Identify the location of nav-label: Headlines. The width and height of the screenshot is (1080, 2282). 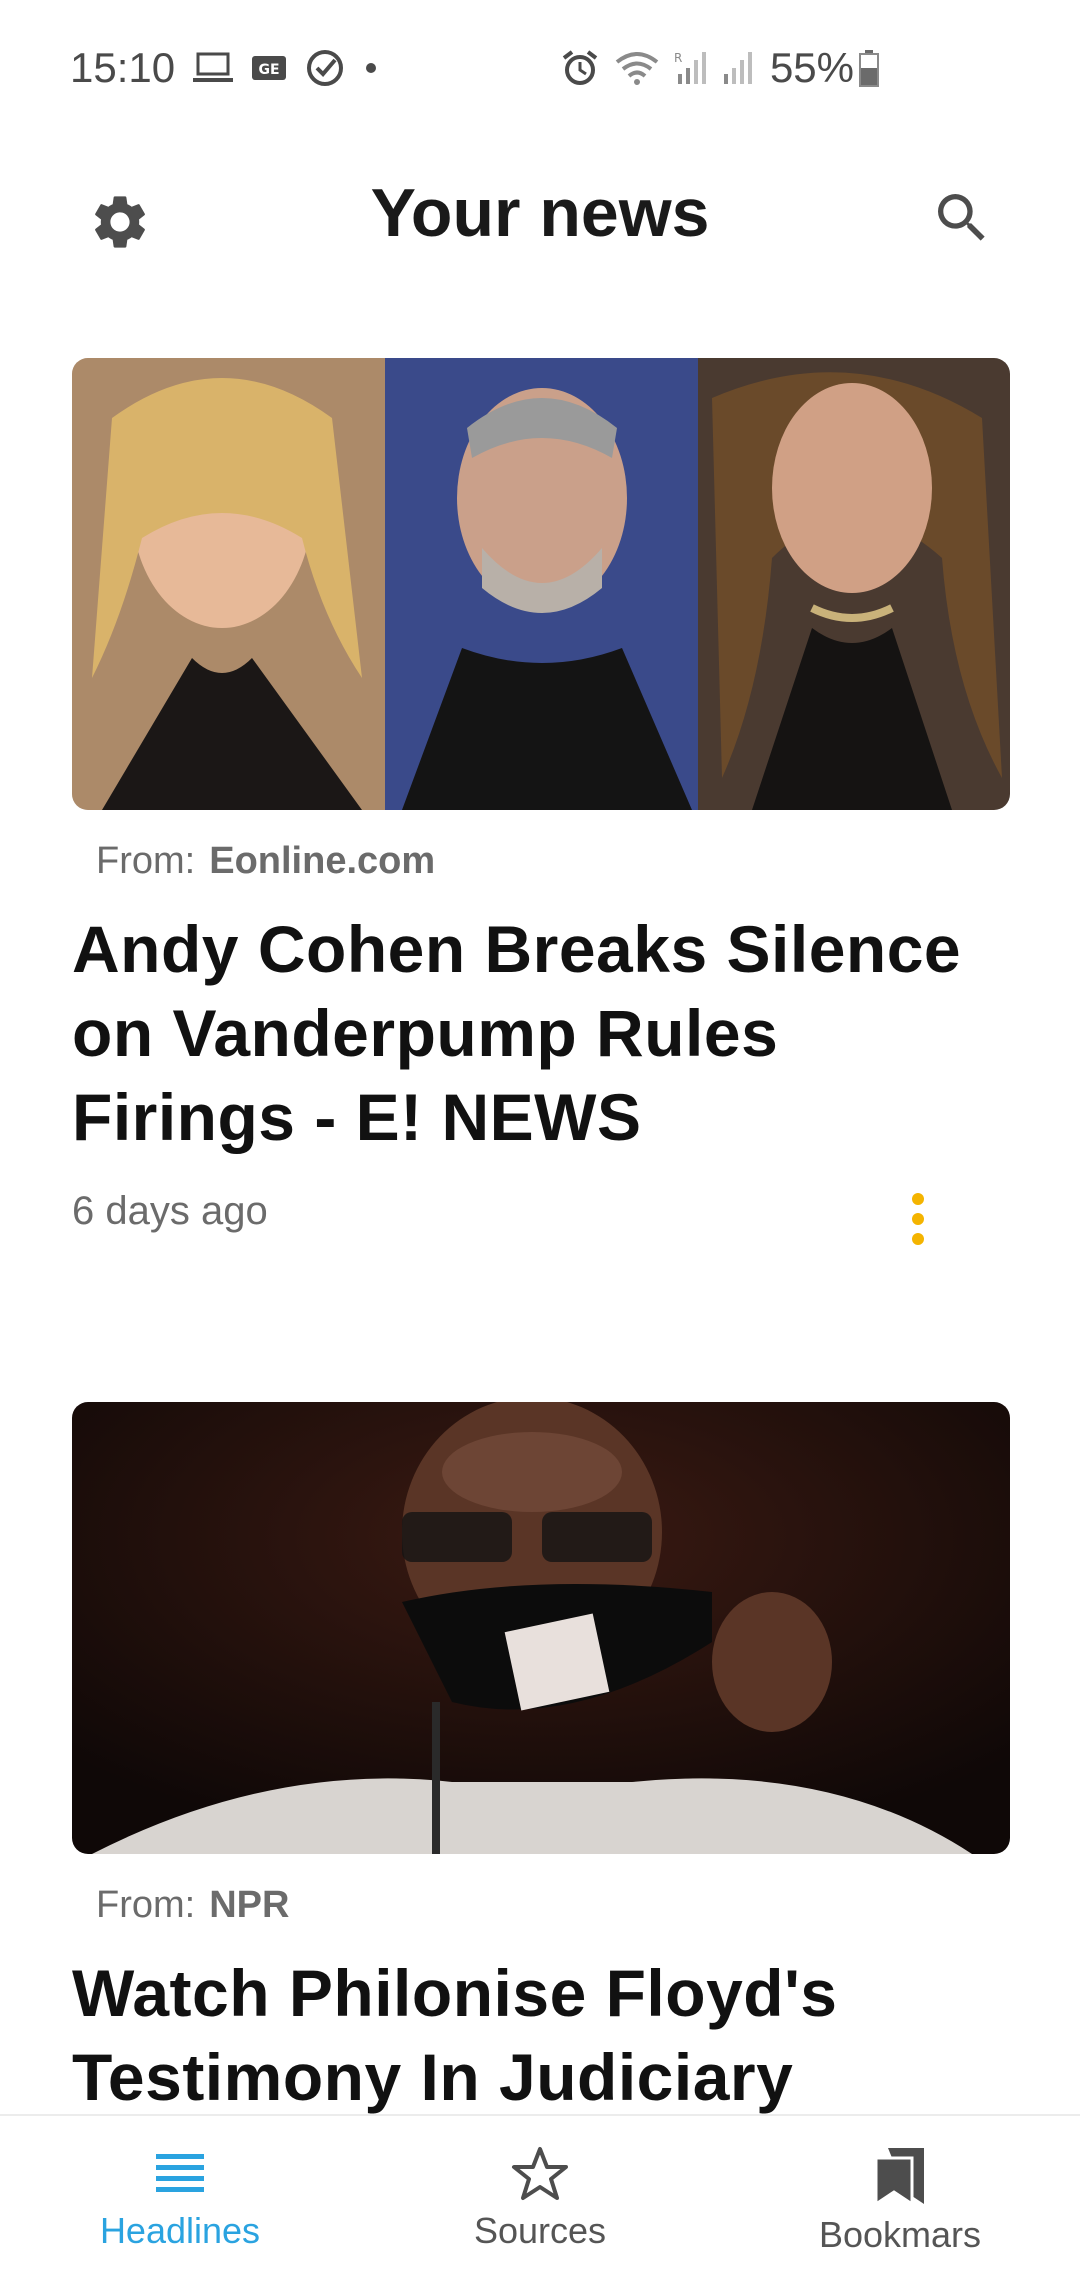
(180, 2230).